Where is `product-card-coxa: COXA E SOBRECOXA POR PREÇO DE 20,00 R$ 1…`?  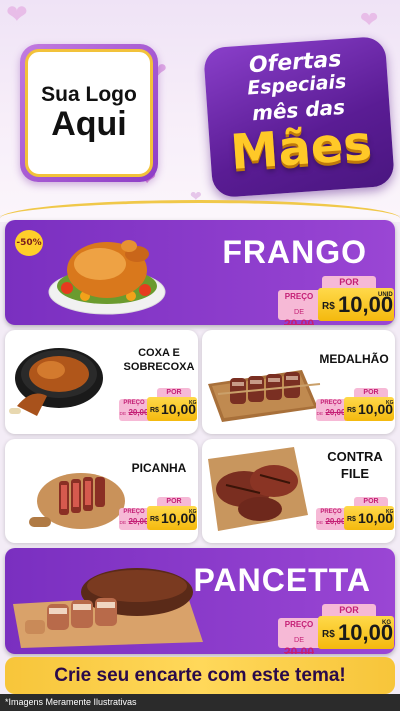
product-card-coxa: COXA E SOBRECOXA POR PREÇO DE 20,00 R$ 1… is located at coordinates (101, 382).